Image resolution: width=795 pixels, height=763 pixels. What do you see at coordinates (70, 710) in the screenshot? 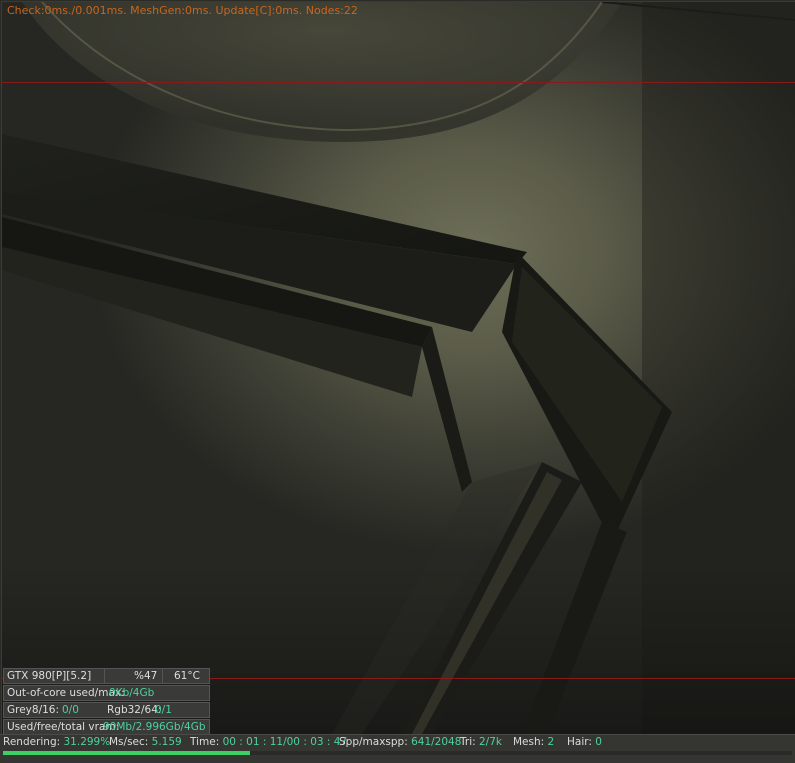
I see `grey-value: 0/0` at bounding box center [70, 710].